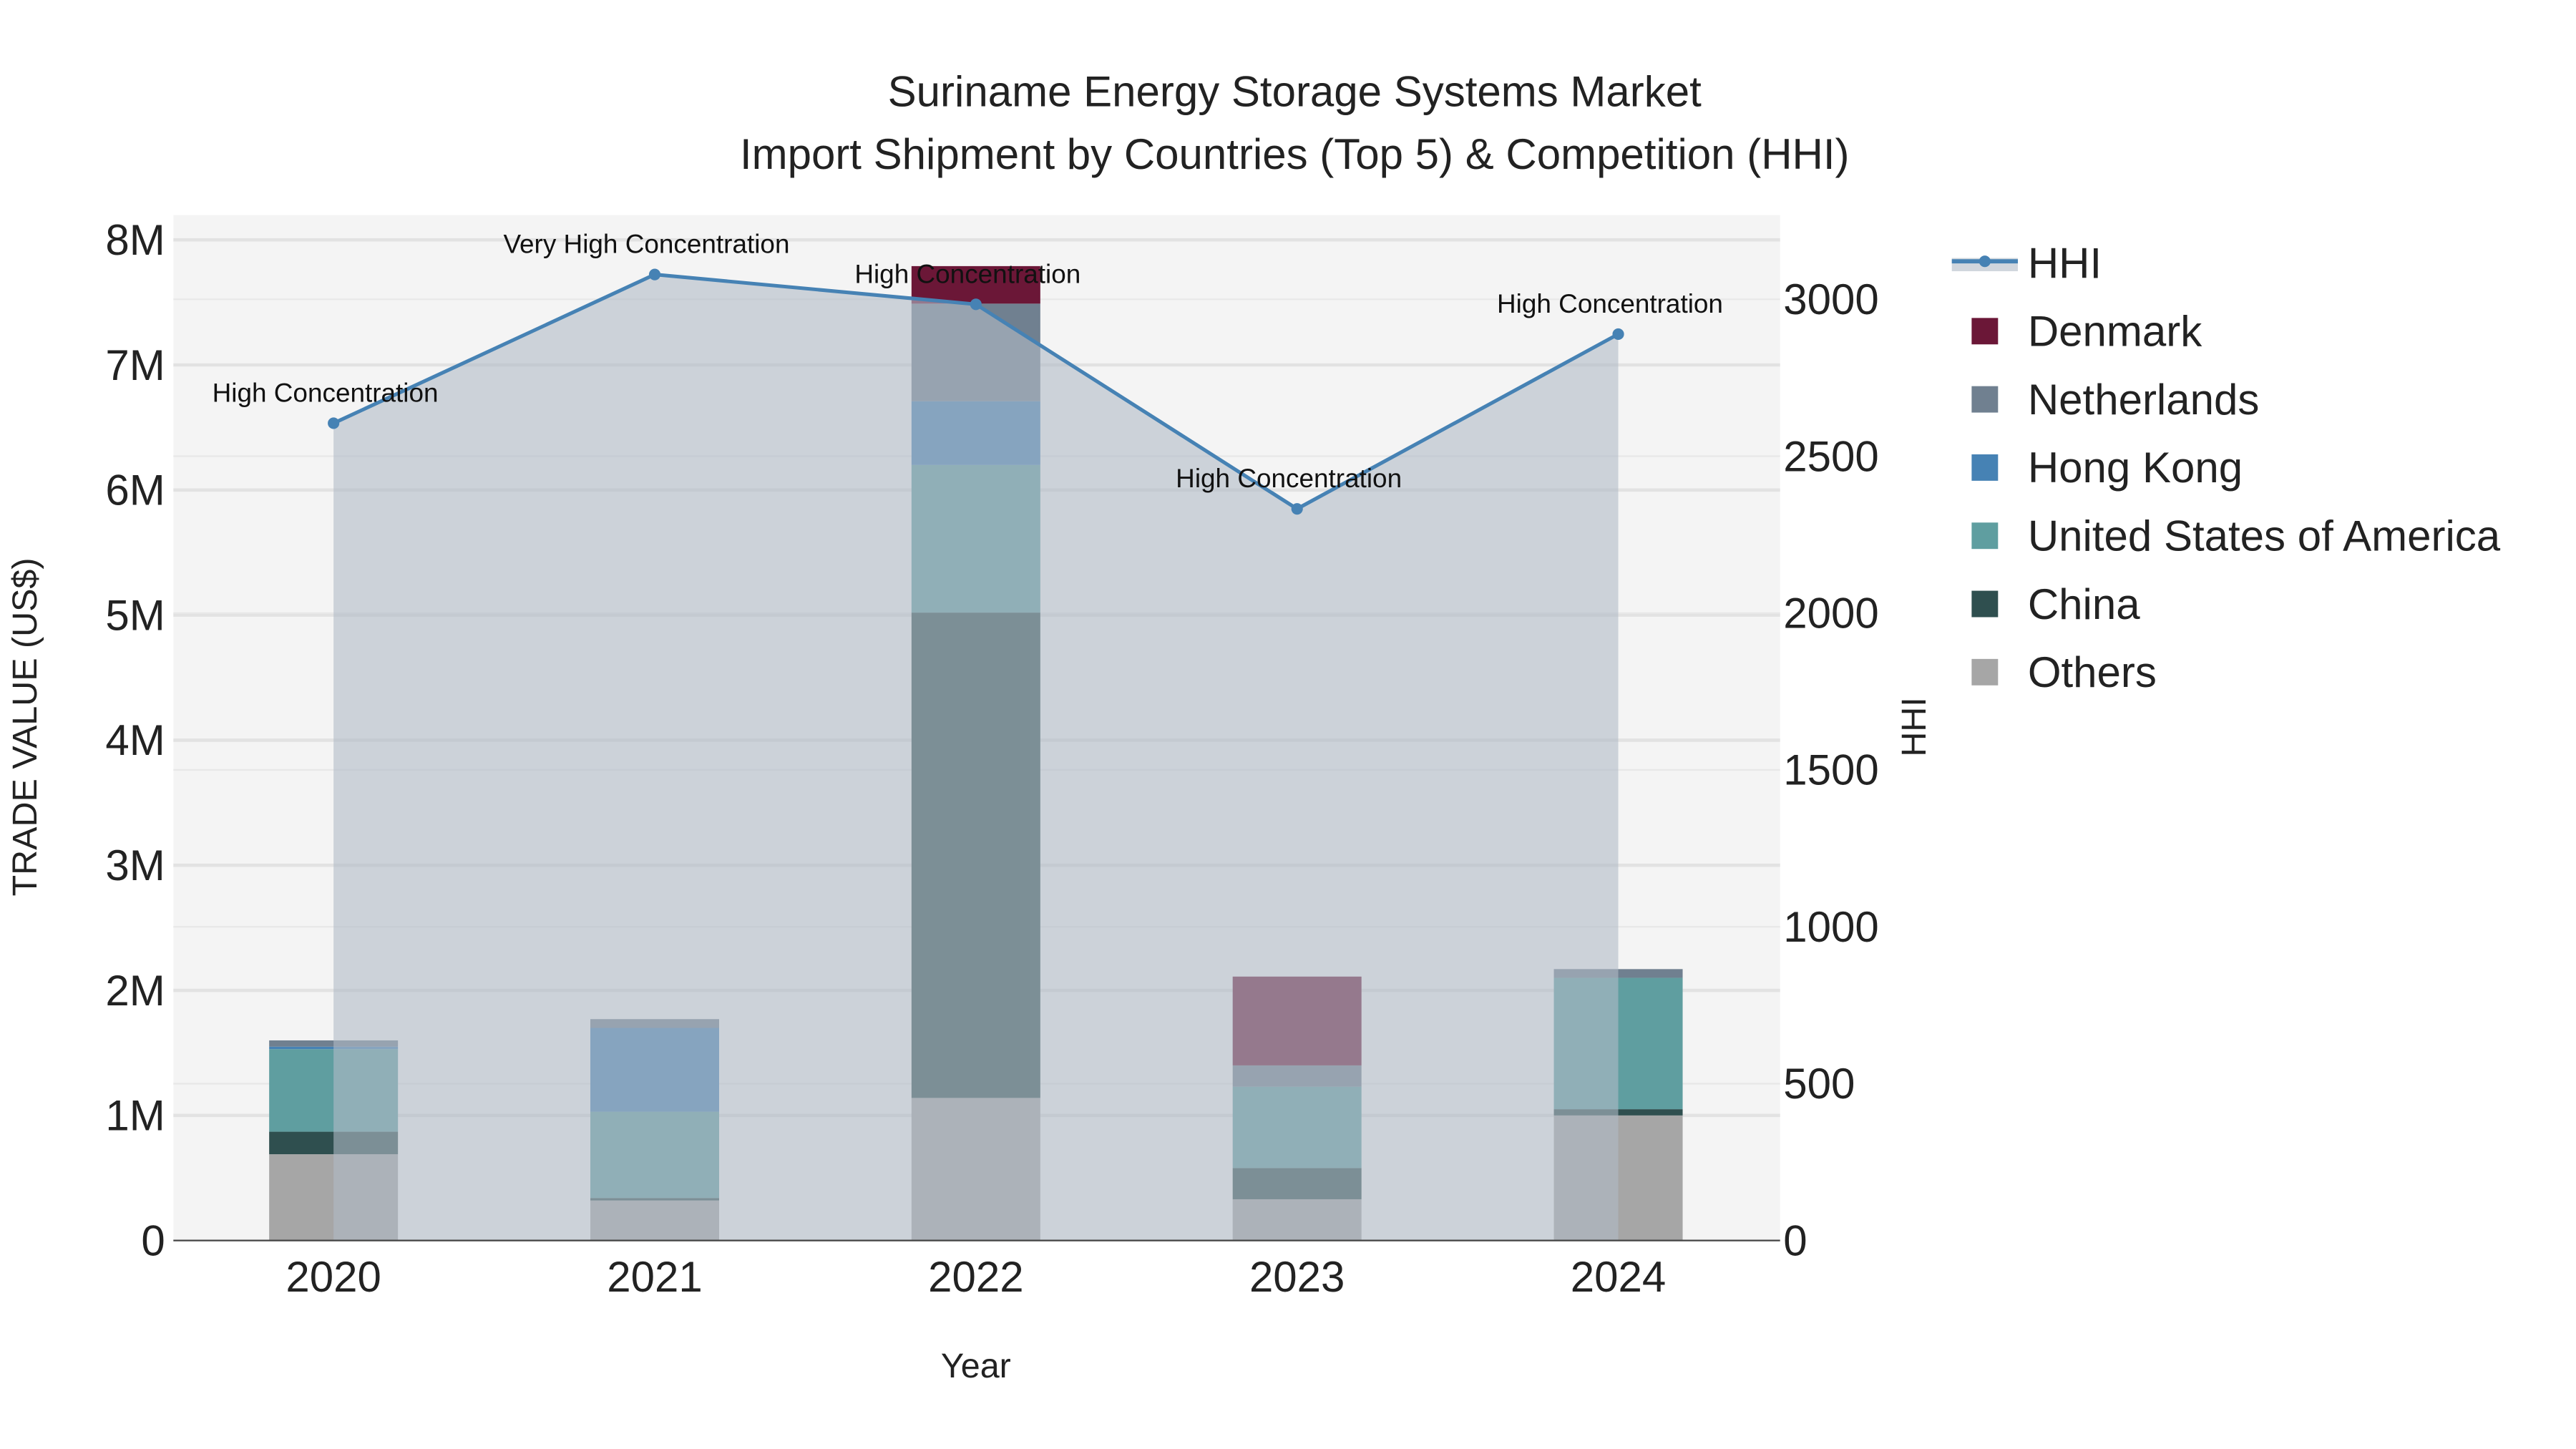 This screenshot has width=2576, height=1449. I want to click on legend-hhi-marker, so click(1985, 261).